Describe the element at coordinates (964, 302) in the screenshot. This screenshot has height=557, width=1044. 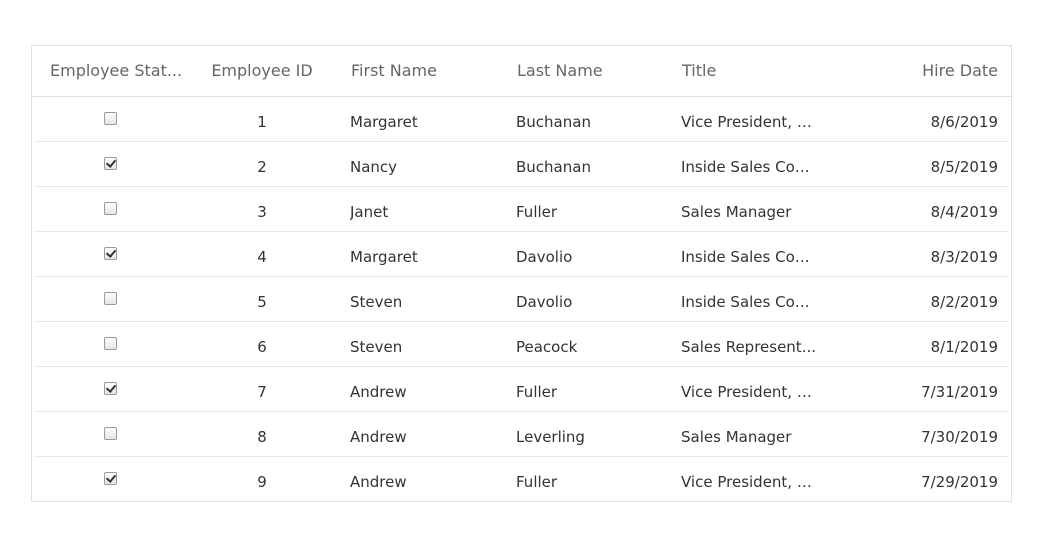
I see `hire-date-cell: 8/2/2019` at that location.